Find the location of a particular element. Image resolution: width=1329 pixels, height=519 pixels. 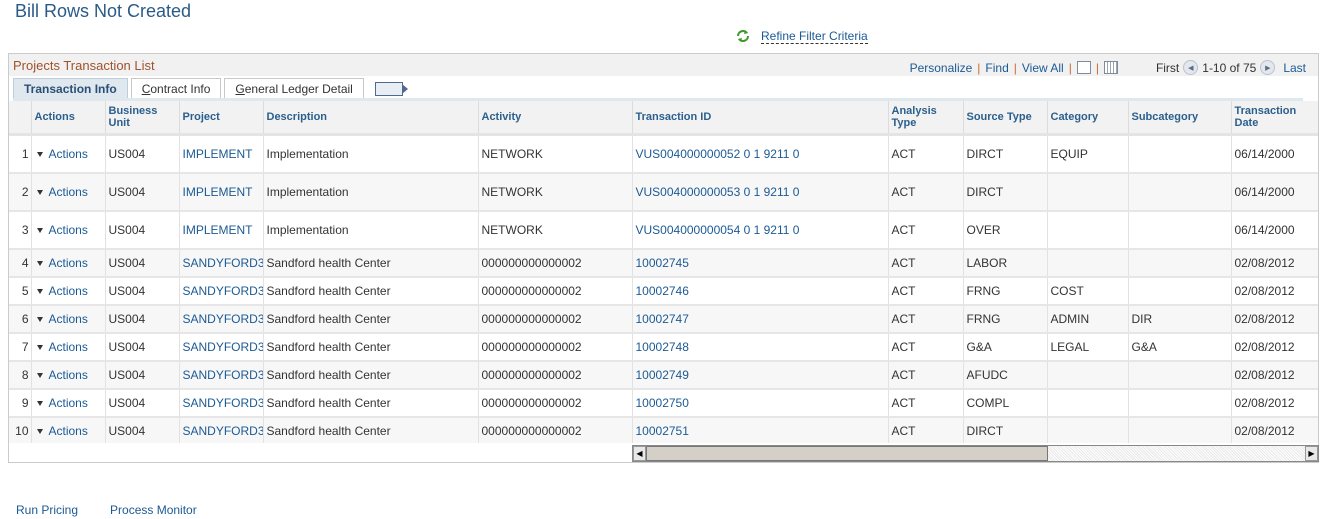

col-header-activity: Activity is located at coordinates (555, 118).